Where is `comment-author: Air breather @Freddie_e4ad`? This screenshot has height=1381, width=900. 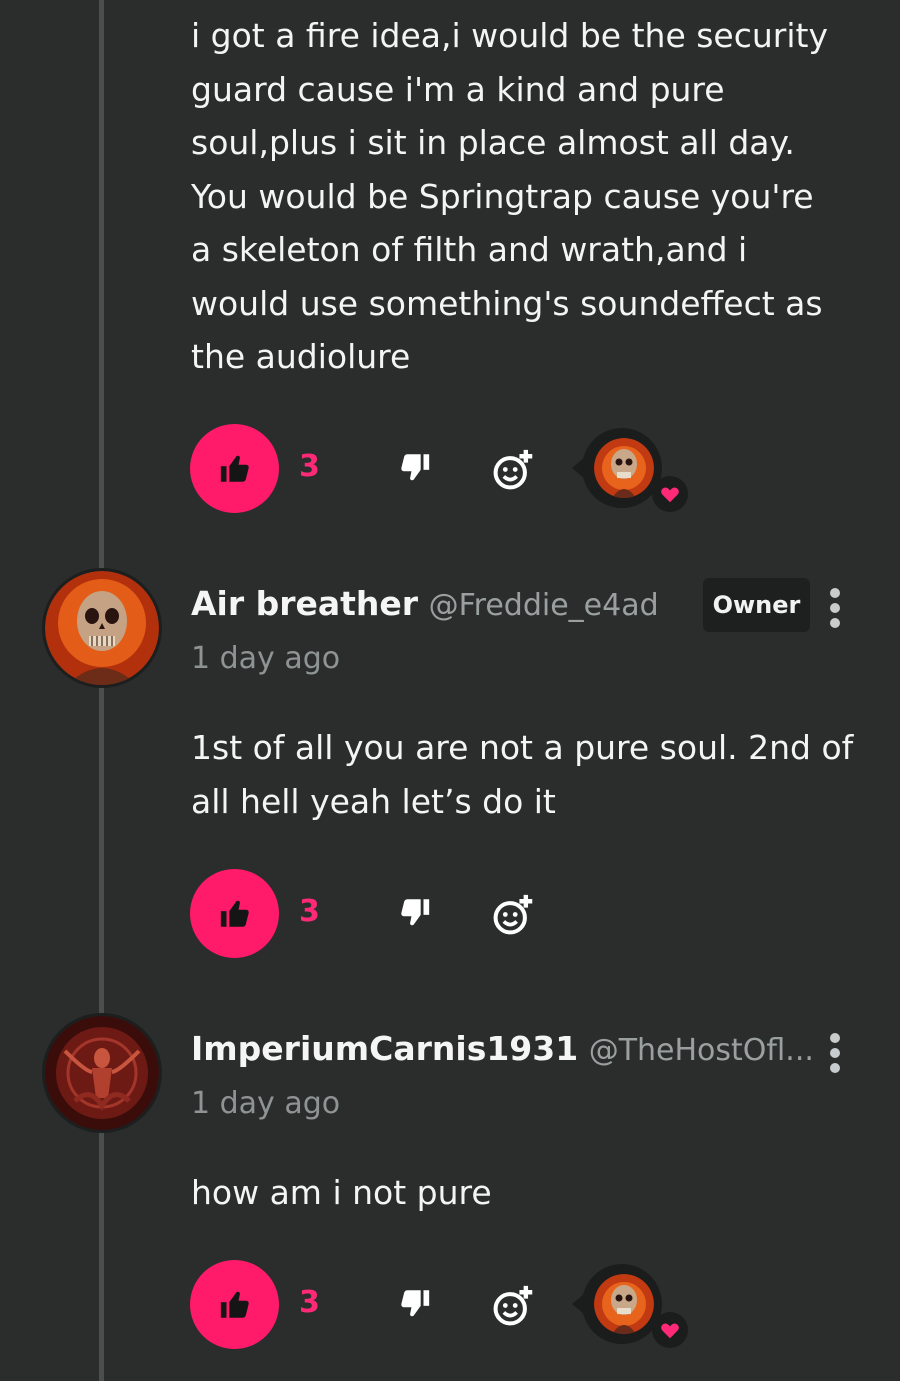 comment-author: Air breather @Freddie_e4ad is located at coordinates (425, 605).